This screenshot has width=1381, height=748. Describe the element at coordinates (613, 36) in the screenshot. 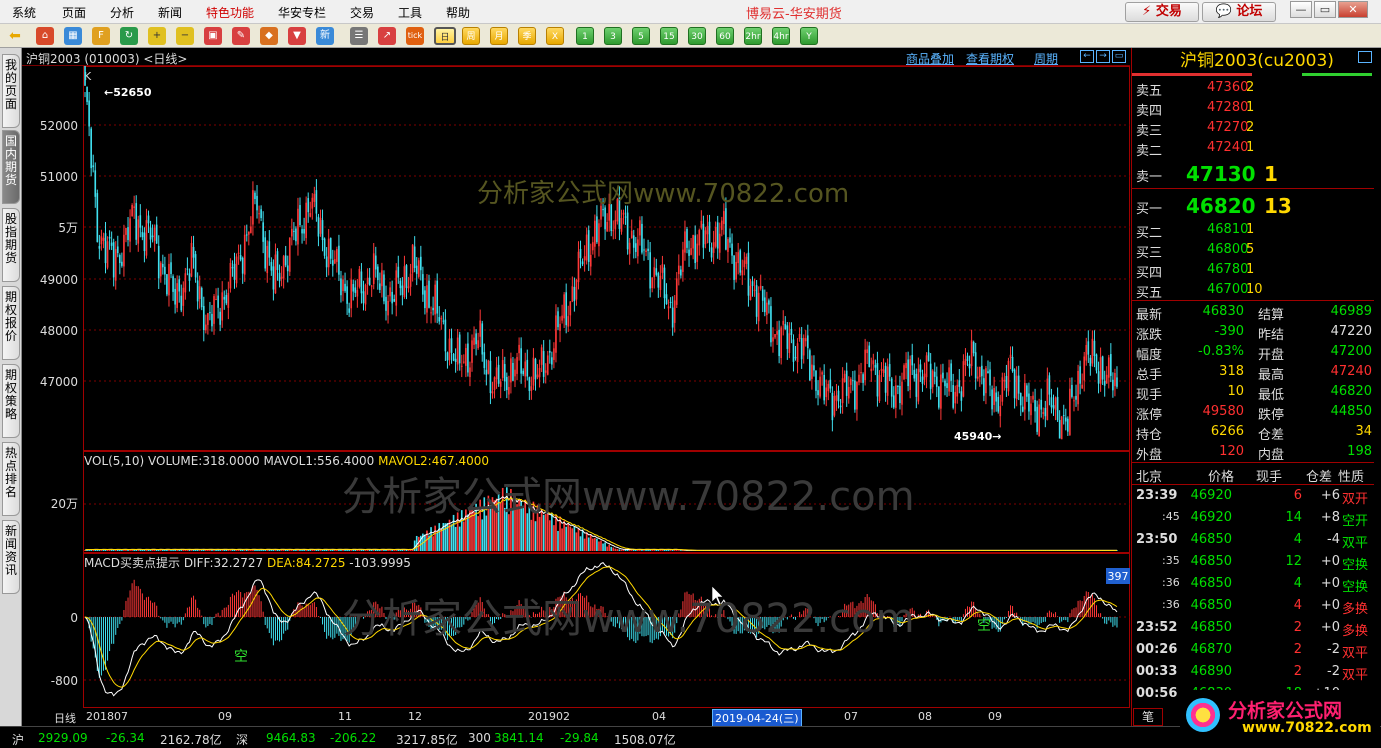

I see `period-3min: 3` at that location.